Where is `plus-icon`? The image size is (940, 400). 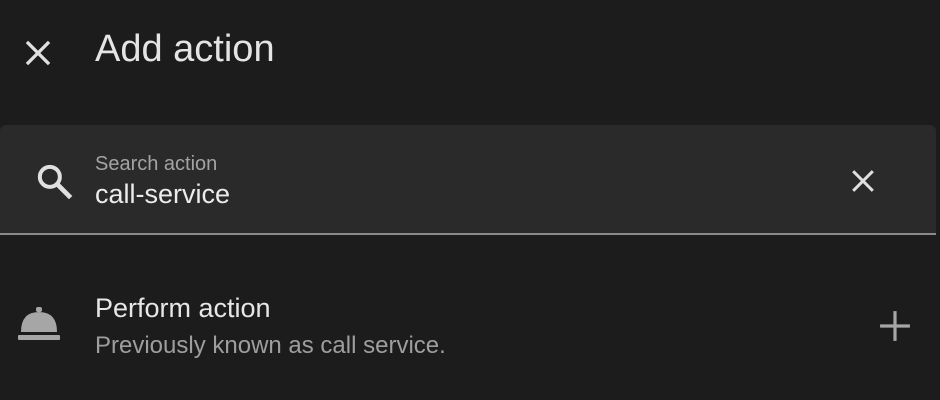 plus-icon is located at coordinates (895, 326).